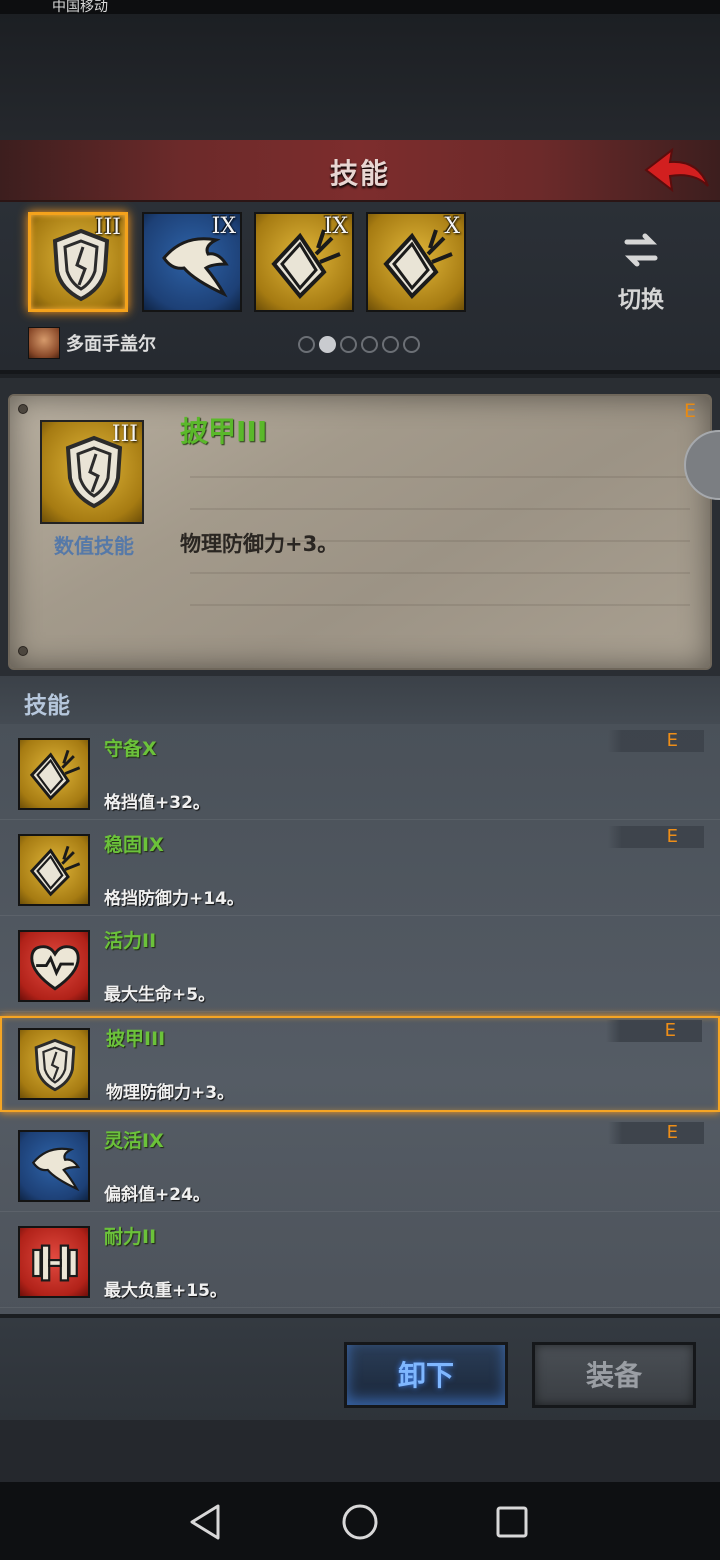  What do you see at coordinates (360, 77) in the screenshot?
I see `top-spacer` at bounding box center [360, 77].